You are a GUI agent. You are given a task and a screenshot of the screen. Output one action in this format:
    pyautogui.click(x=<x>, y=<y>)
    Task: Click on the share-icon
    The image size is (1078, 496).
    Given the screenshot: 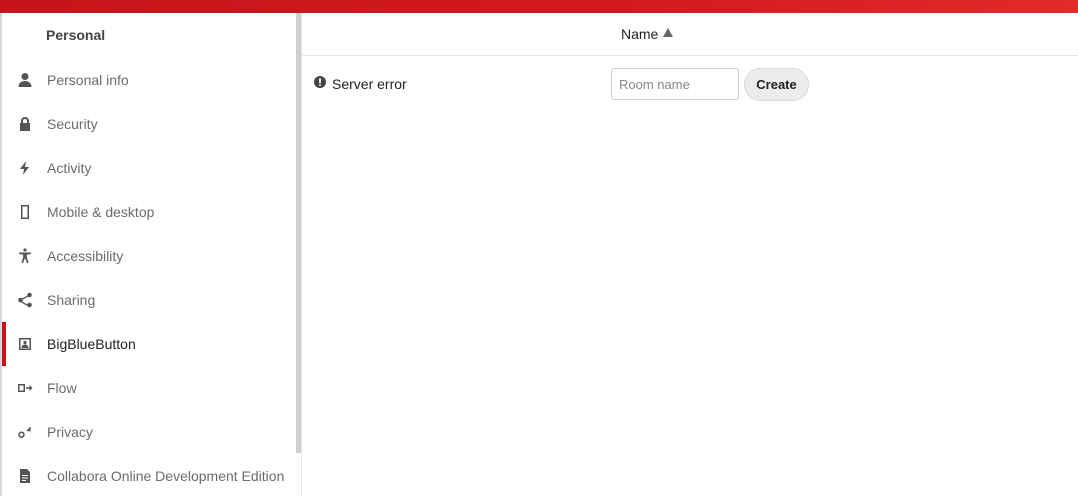 What is the action you would take?
    pyautogui.click(x=24, y=300)
    